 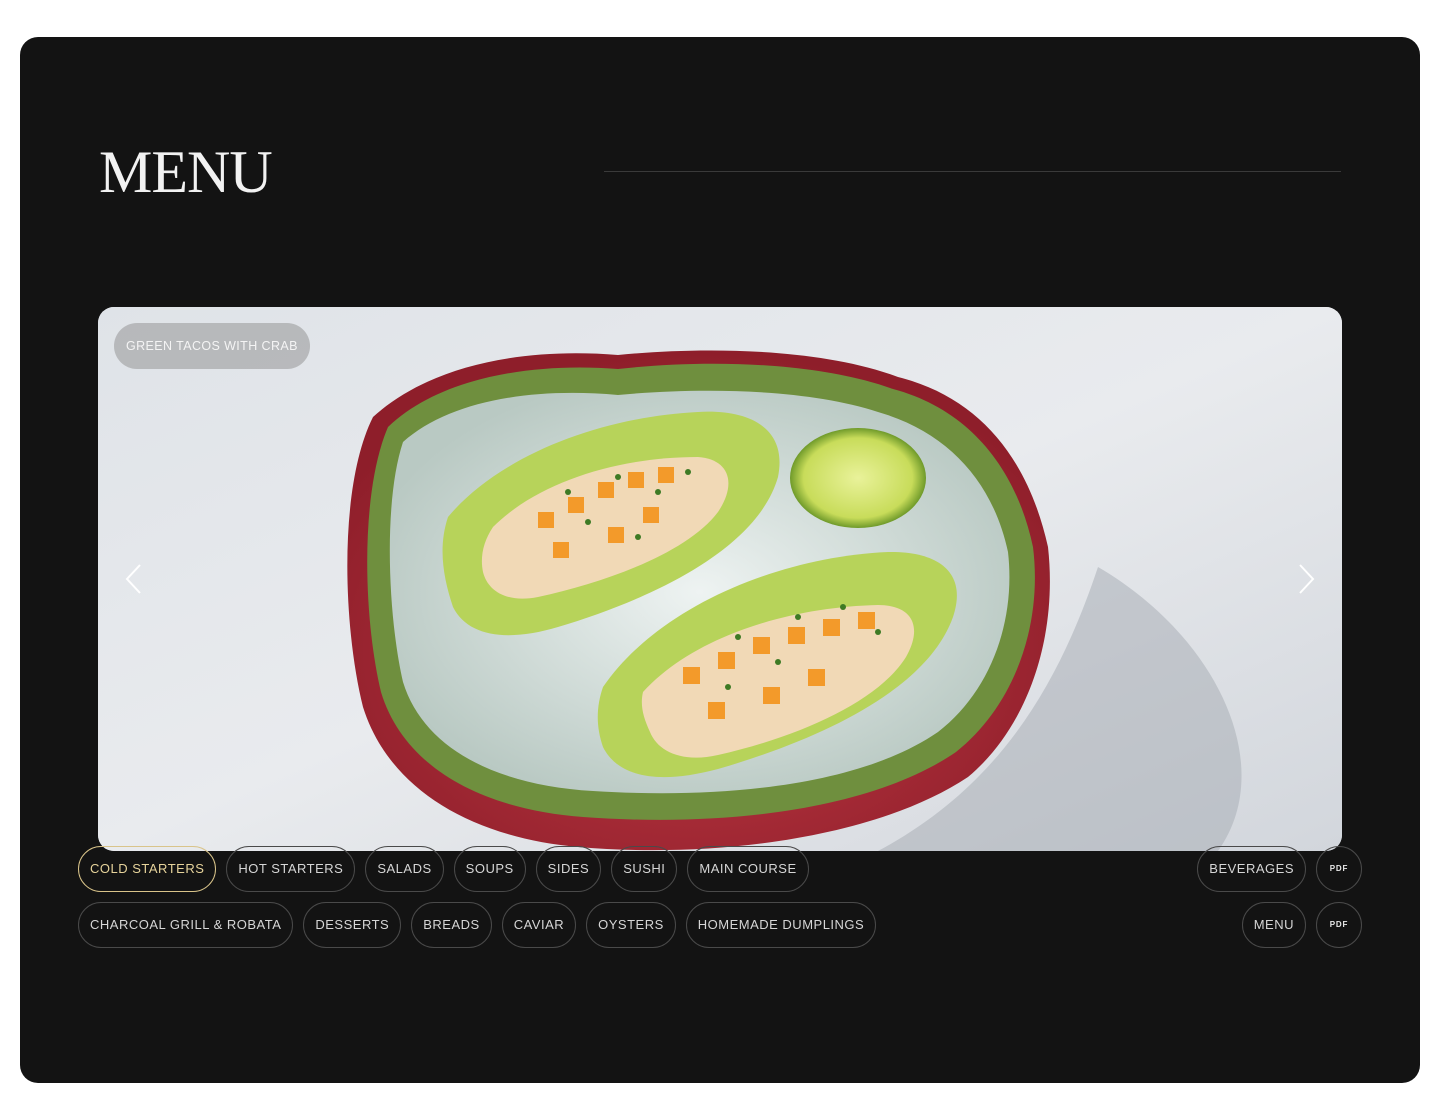 What do you see at coordinates (404, 869) in the screenshot?
I see `category-salads: SALADS` at bounding box center [404, 869].